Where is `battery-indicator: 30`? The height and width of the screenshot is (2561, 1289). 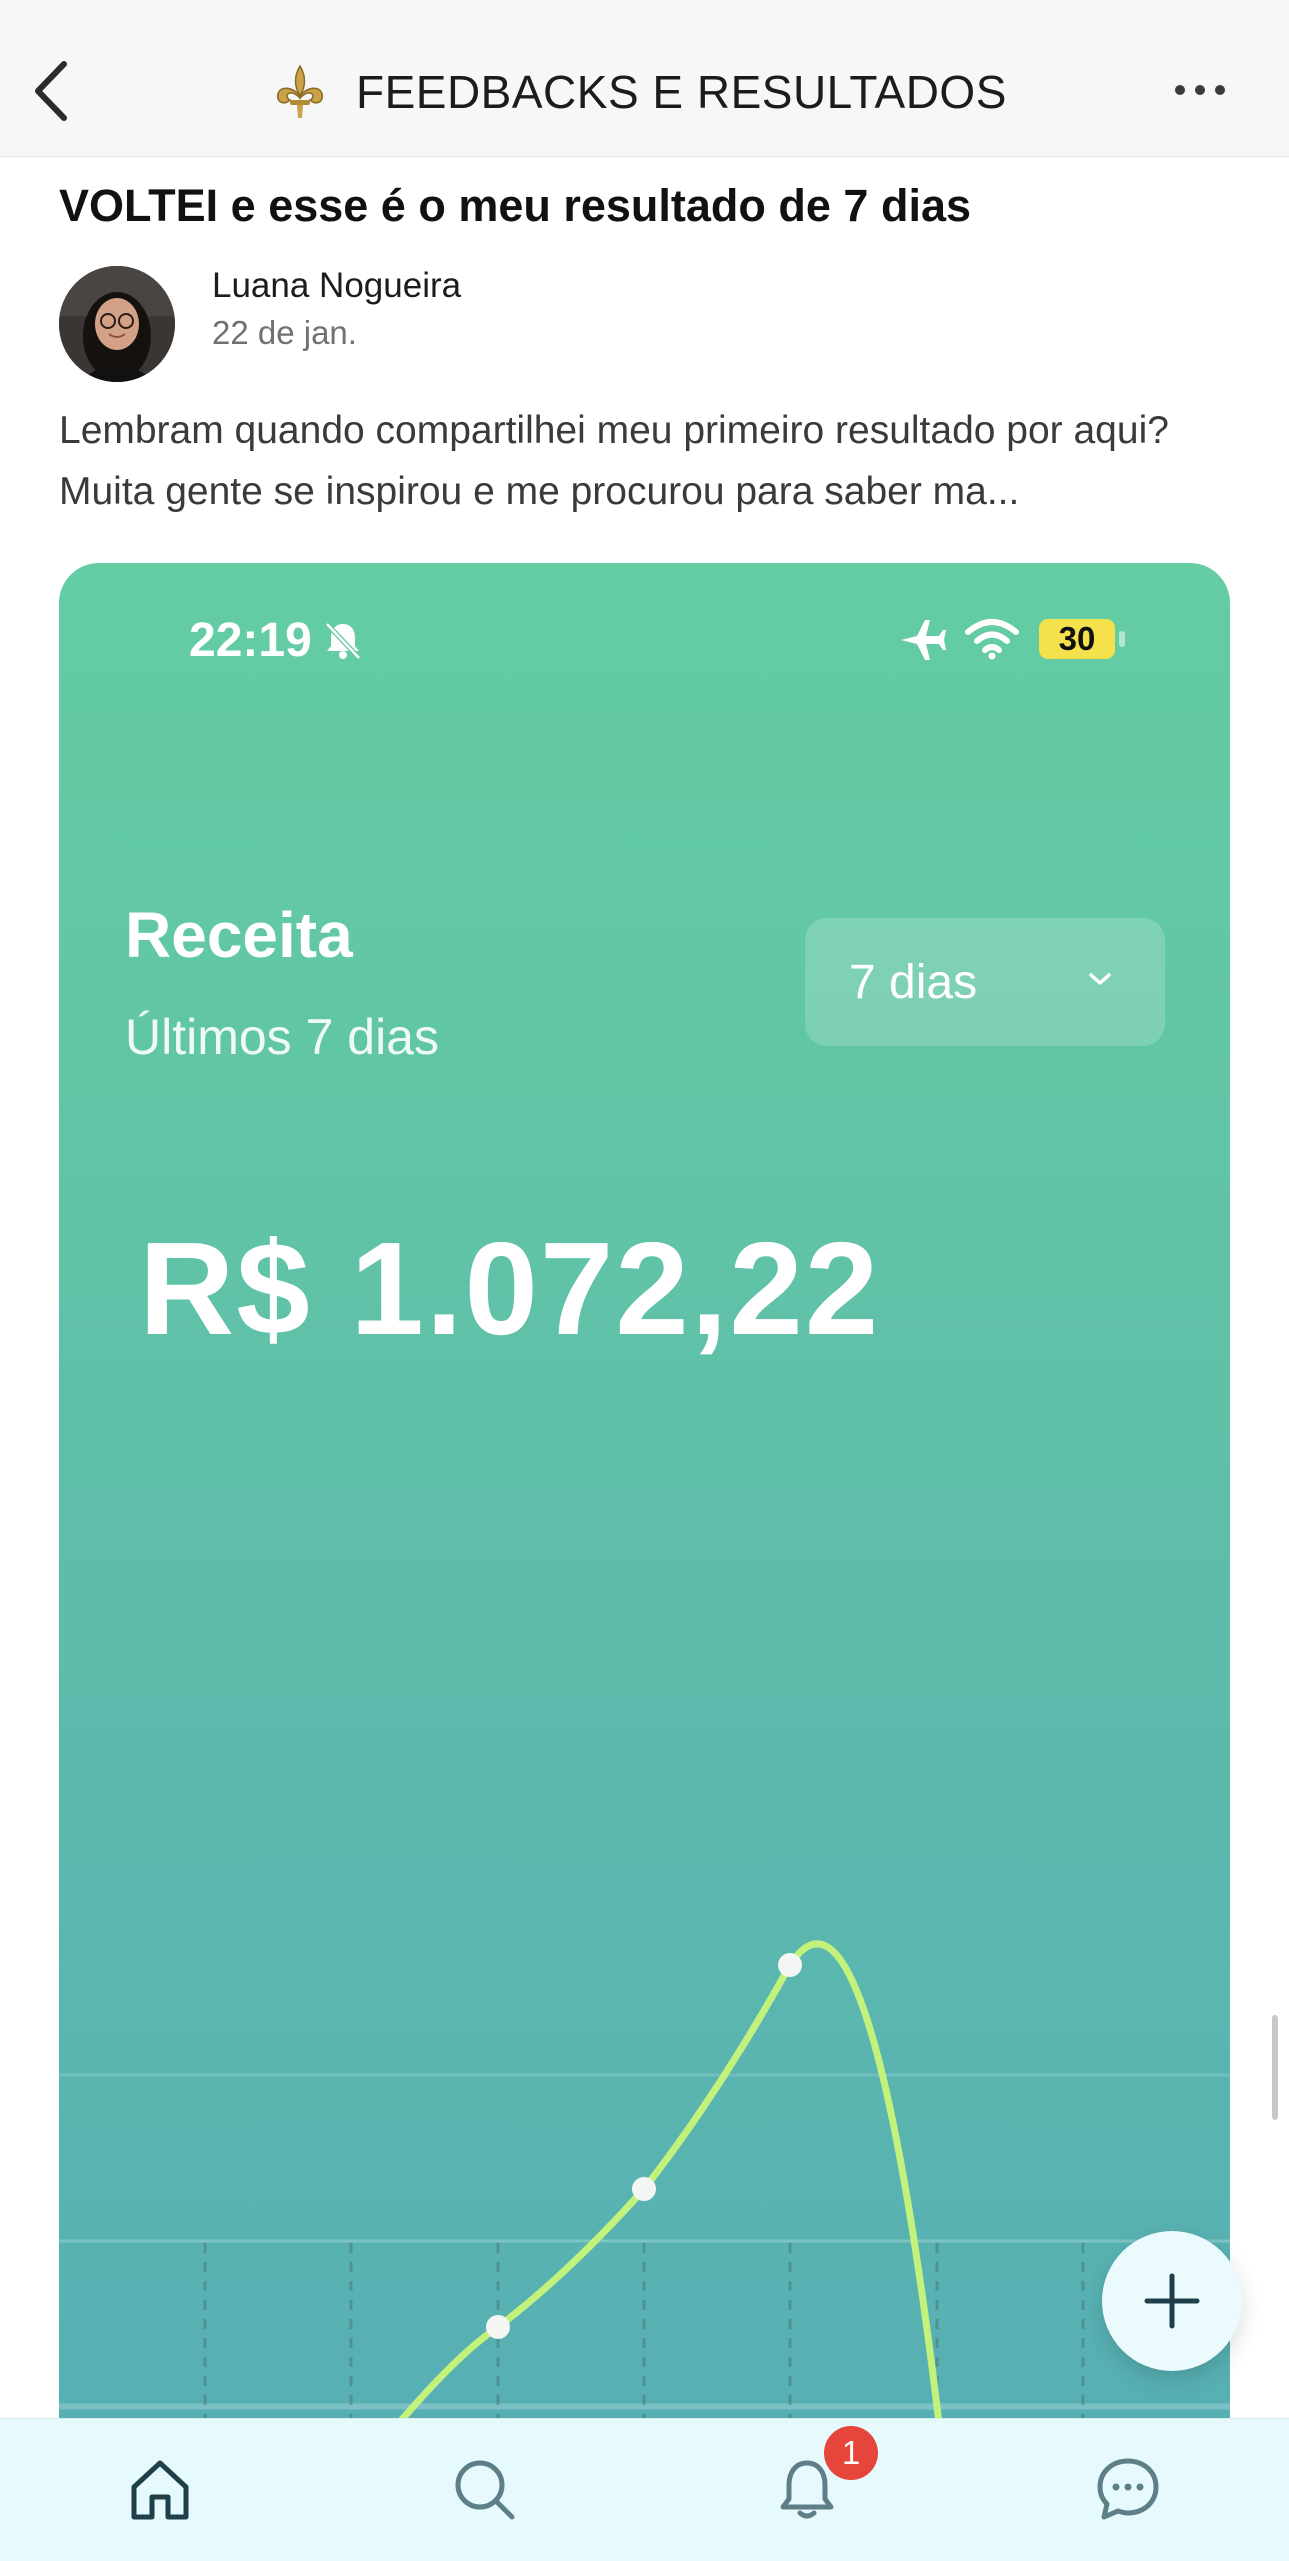 battery-indicator: 30 is located at coordinates (1084, 639).